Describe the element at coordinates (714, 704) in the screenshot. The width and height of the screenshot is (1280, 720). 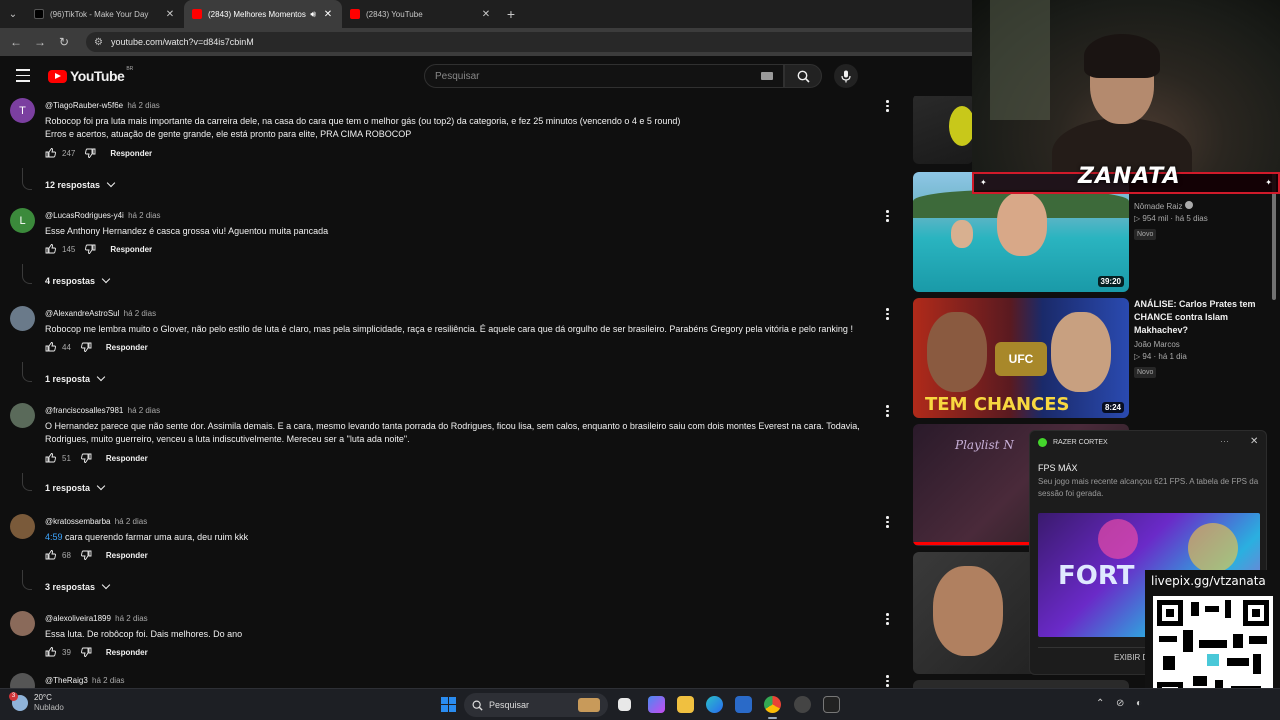
I see `edge-icon` at that location.